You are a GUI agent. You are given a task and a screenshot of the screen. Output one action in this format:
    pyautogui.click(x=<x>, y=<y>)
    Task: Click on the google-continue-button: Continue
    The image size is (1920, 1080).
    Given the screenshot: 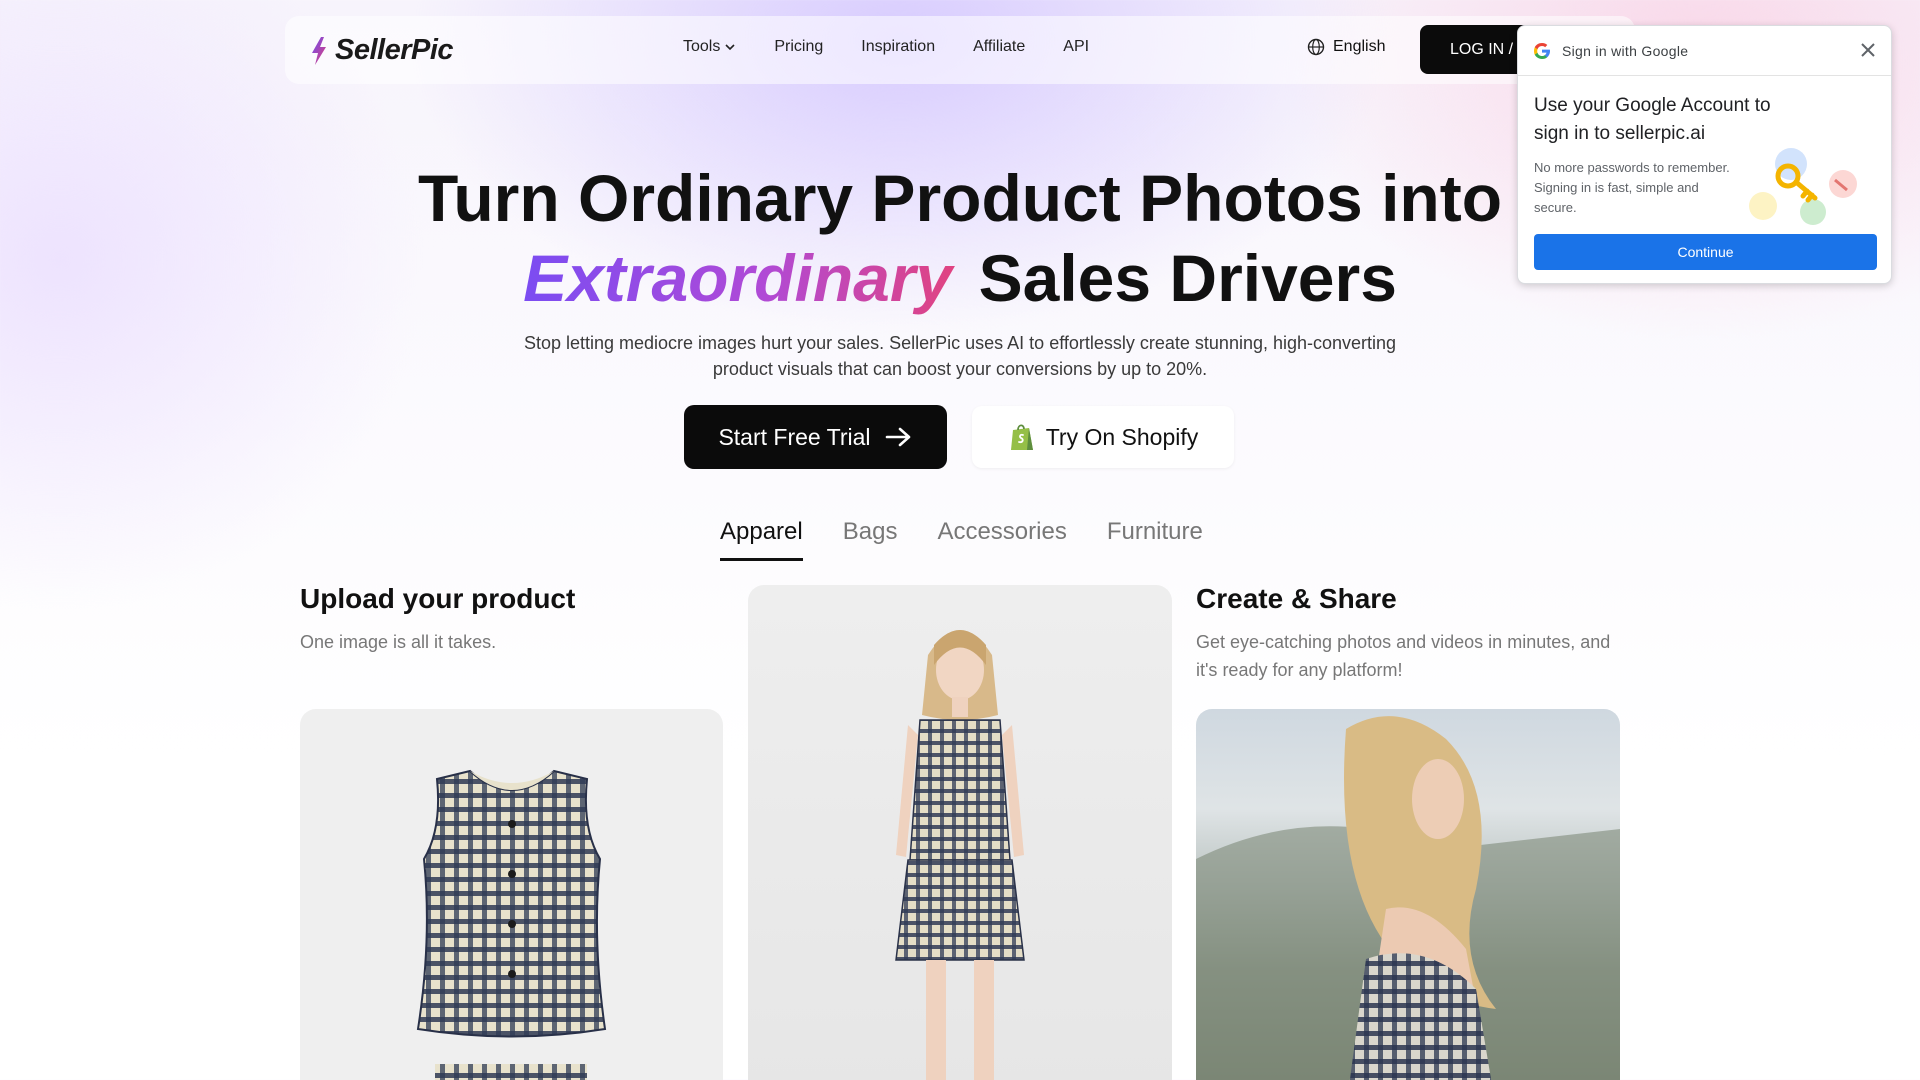 What is the action you would take?
    pyautogui.click(x=1705, y=252)
    